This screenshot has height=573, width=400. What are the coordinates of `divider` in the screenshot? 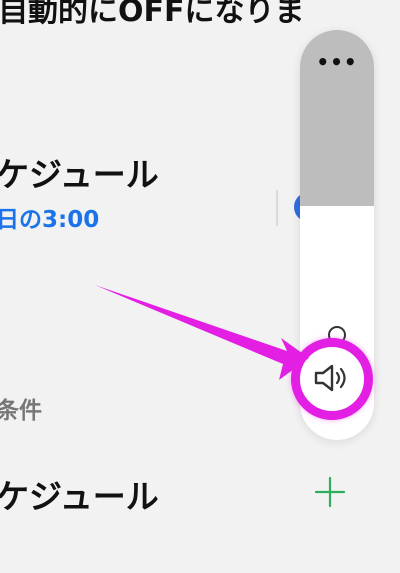 It's located at (277, 208).